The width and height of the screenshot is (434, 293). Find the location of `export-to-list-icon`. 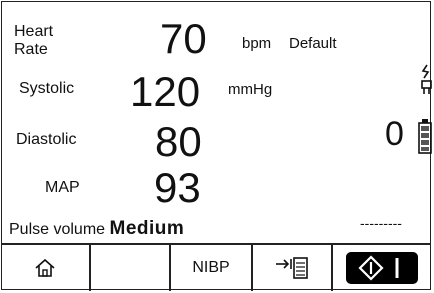

export-to-list-icon is located at coordinates (292, 268).